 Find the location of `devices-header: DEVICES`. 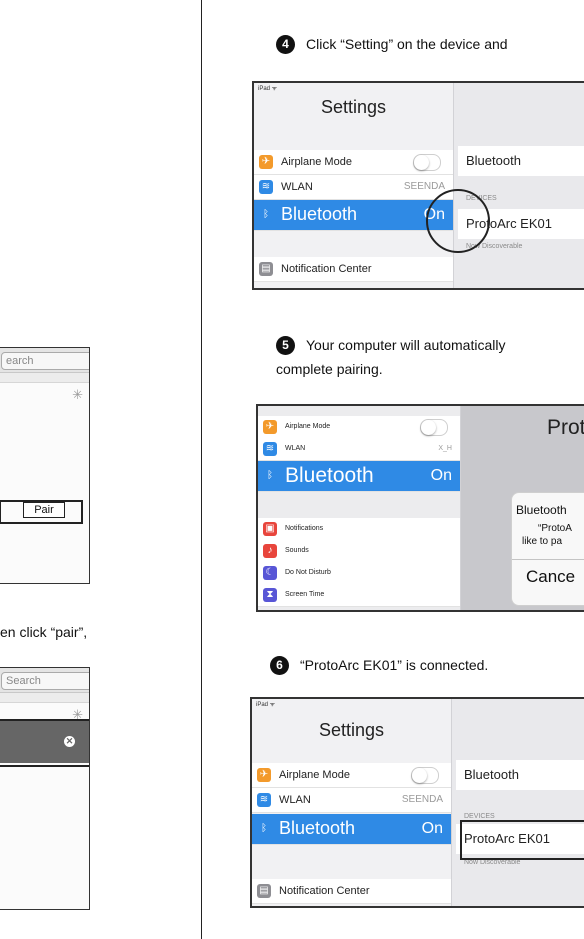

devices-header: DEVICES is located at coordinates (479, 816).